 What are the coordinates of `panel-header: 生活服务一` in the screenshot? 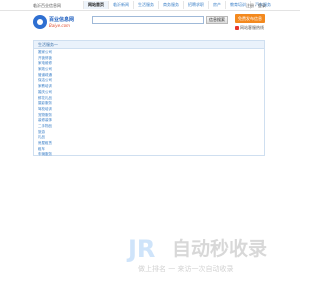 It's located at (149, 45).